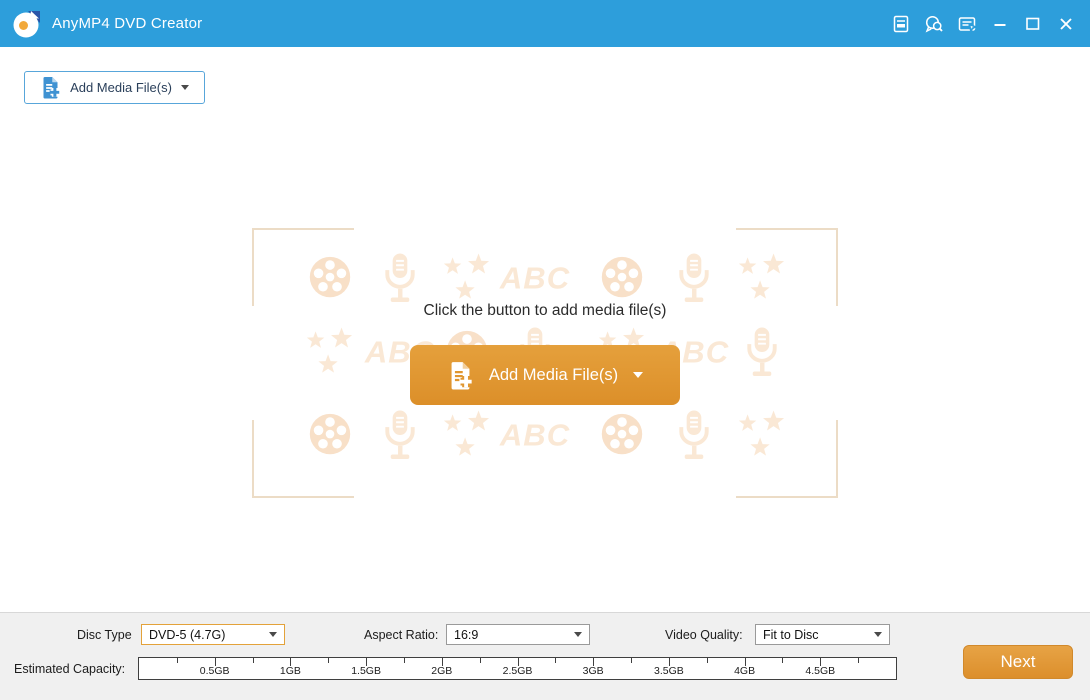  What do you see at coordinates (366, 671) in the screenshot?
I see `capacity-tick-label: 1.5GB` at bounding box center [366, 671].